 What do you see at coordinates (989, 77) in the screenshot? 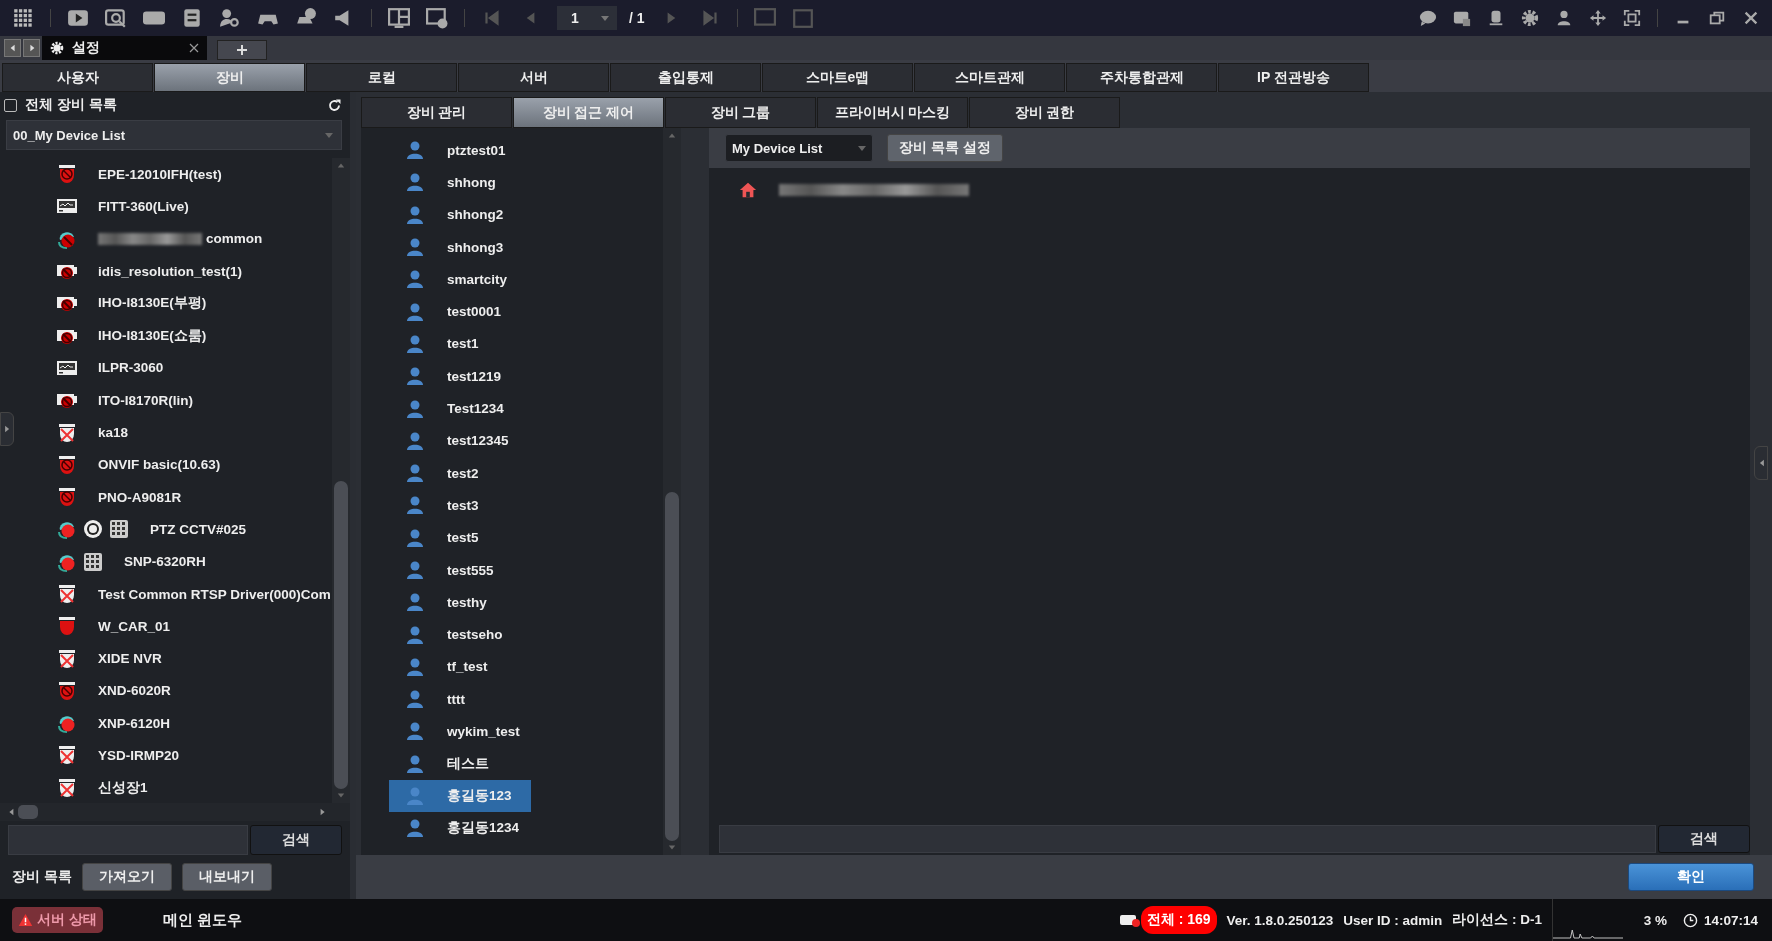
I see `main-tab: 스마트관제` at bounding box center [989, 77].